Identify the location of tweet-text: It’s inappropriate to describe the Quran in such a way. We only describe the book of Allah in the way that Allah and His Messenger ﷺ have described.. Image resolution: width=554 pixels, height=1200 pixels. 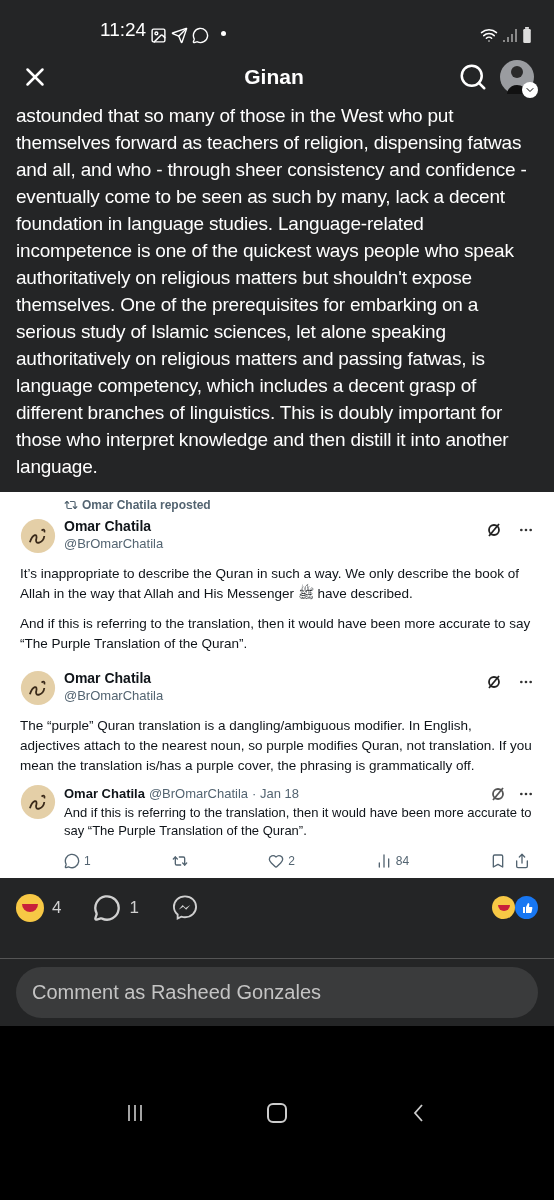
(270, 584).